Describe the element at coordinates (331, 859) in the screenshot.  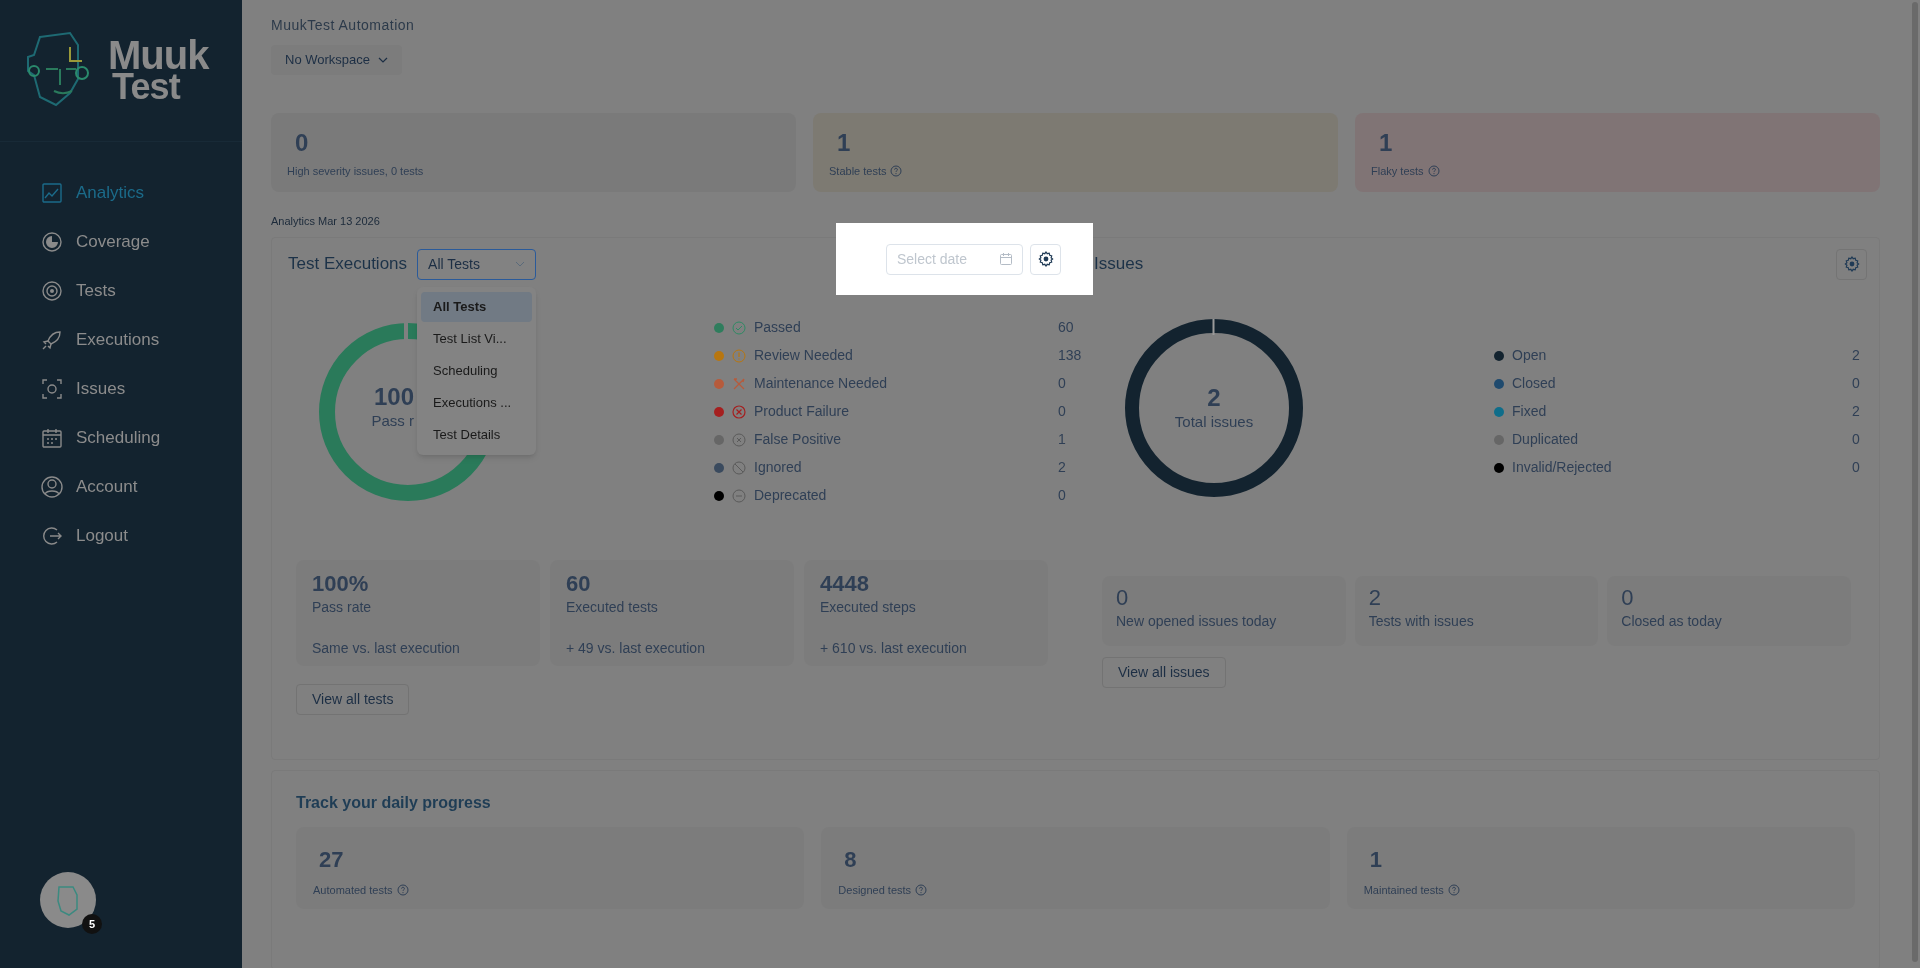
I see `progress-value: 27` at that location.